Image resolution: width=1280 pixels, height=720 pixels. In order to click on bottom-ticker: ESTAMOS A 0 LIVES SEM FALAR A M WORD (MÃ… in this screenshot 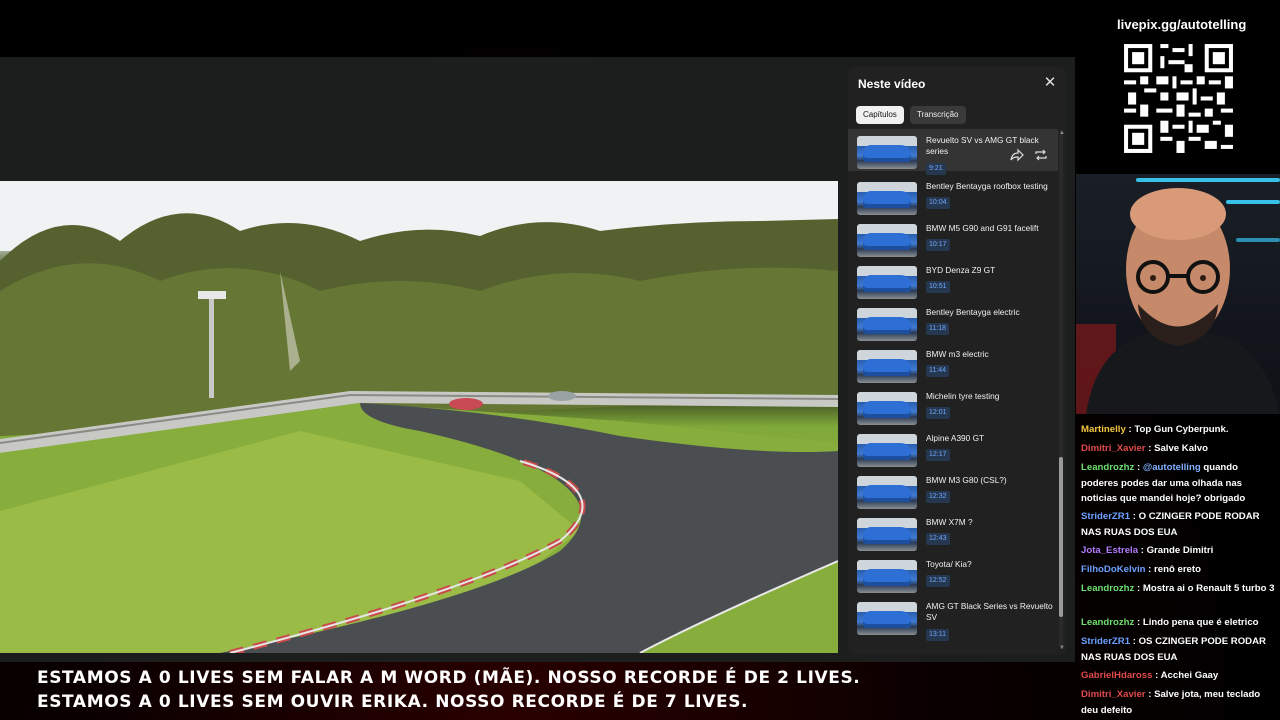, I will do `click(537, 691)`.